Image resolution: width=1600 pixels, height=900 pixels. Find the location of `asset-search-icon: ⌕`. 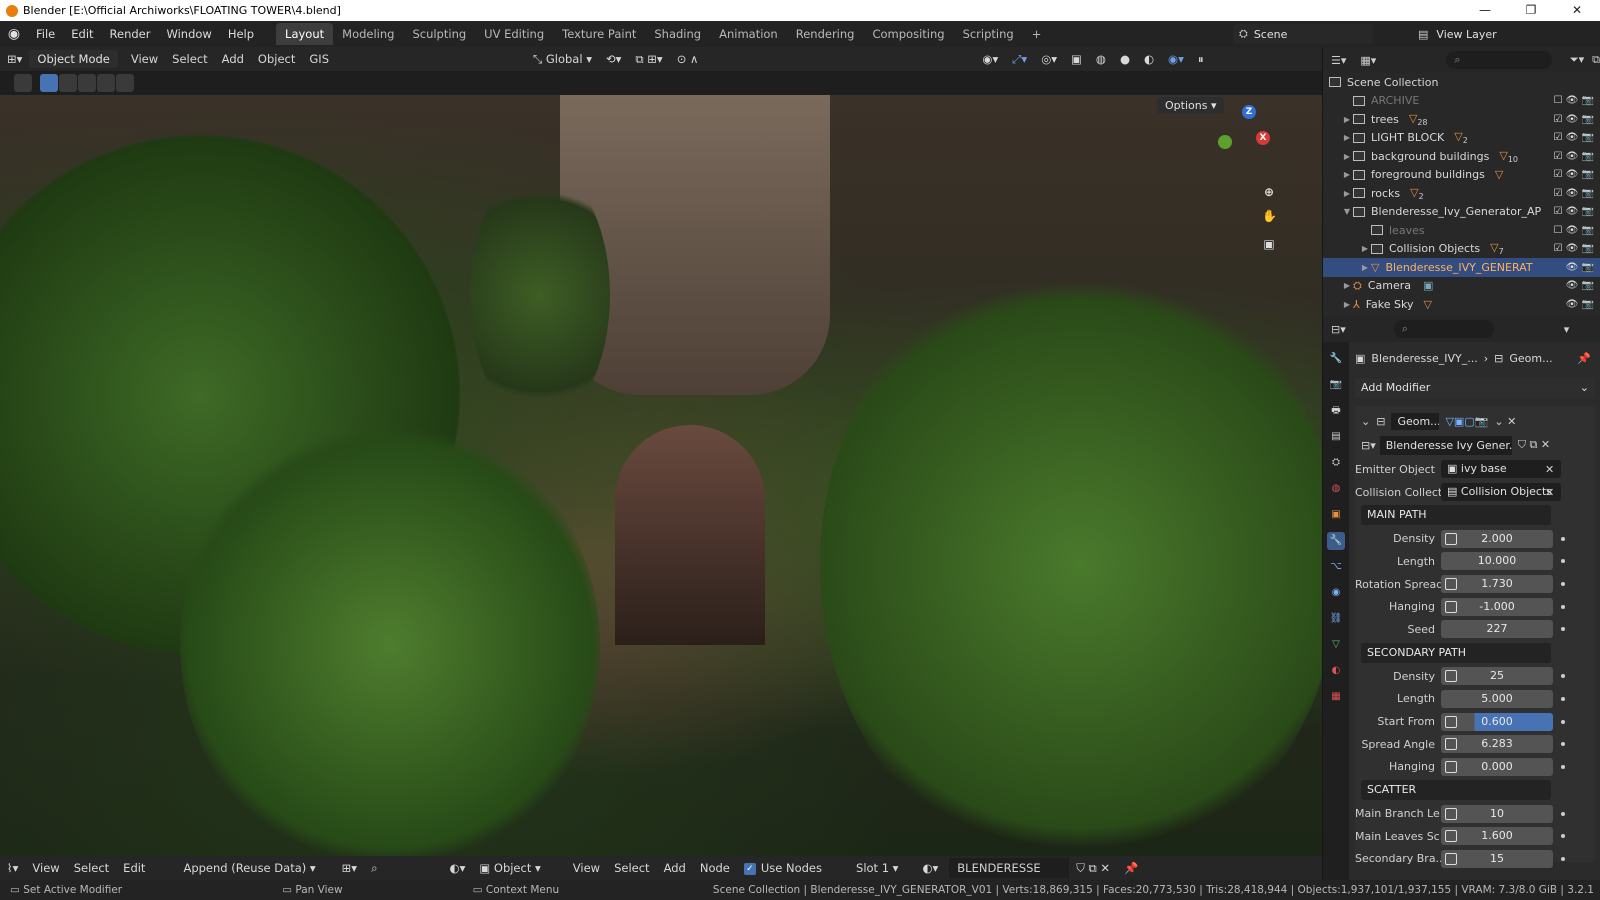

asset-search-icon: ⌕ is located at coordinates (374, 868).